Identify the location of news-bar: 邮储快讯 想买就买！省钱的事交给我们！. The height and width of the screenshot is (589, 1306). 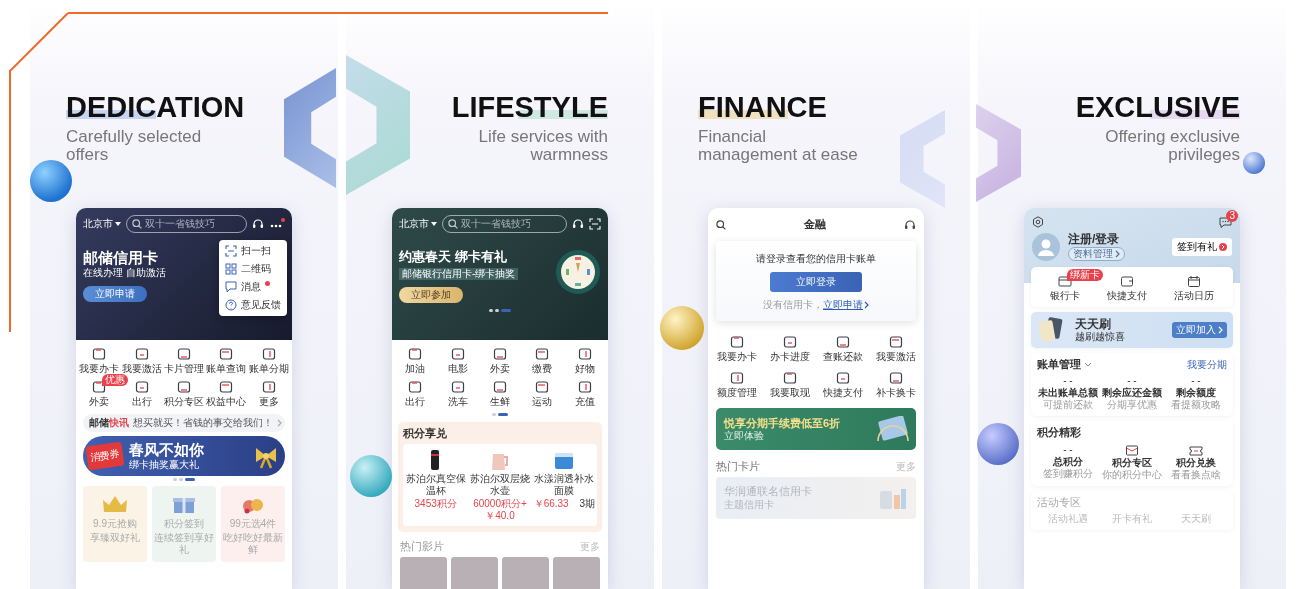
(184, 423).